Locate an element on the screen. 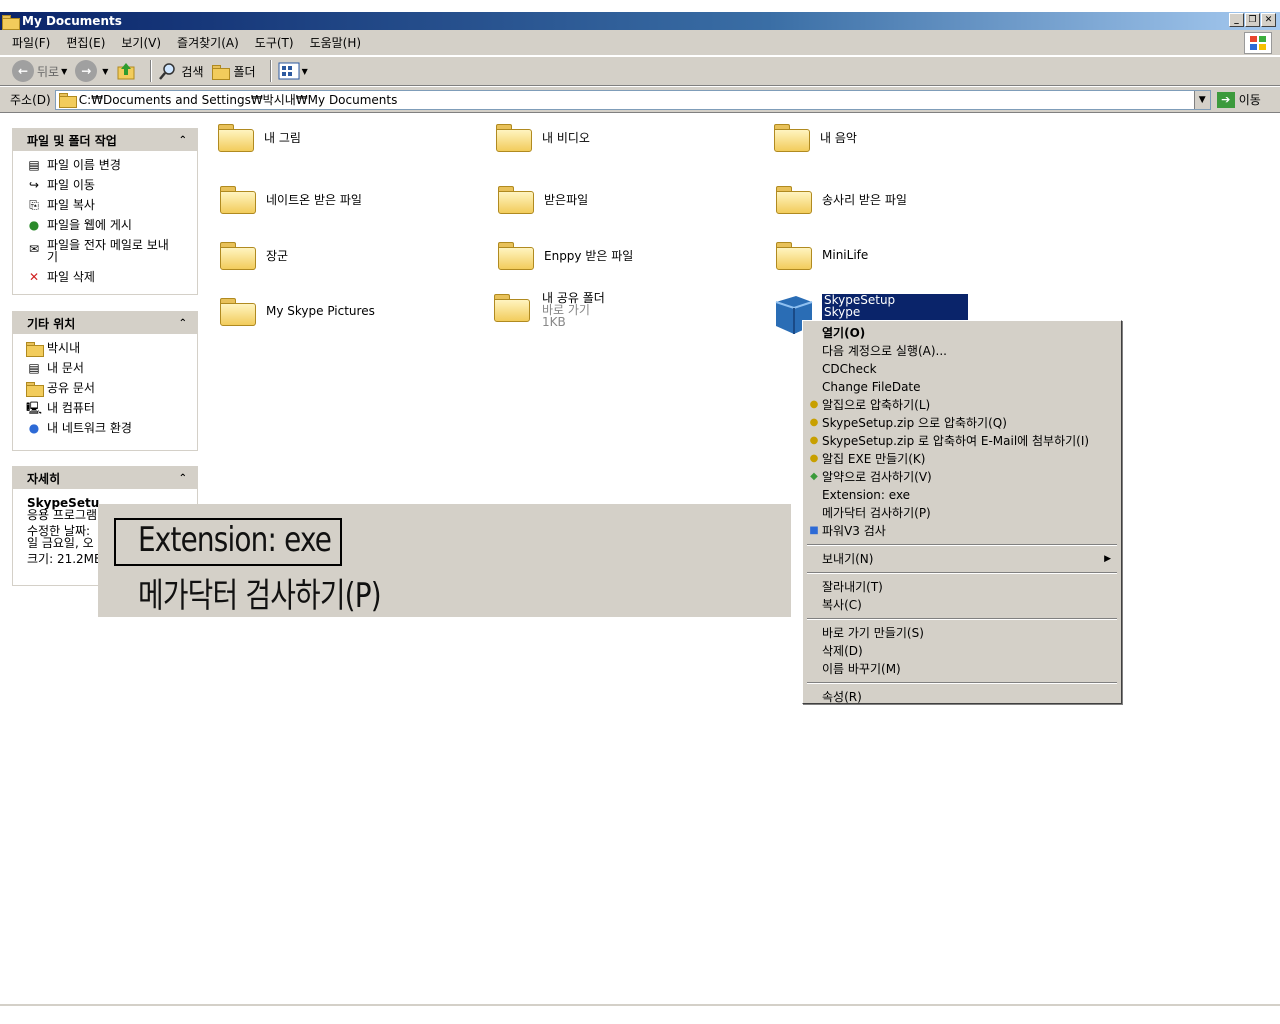 This screenshot has height=1024, width=1280. restore-button: ❐ is located at coordinates (1252, 20).